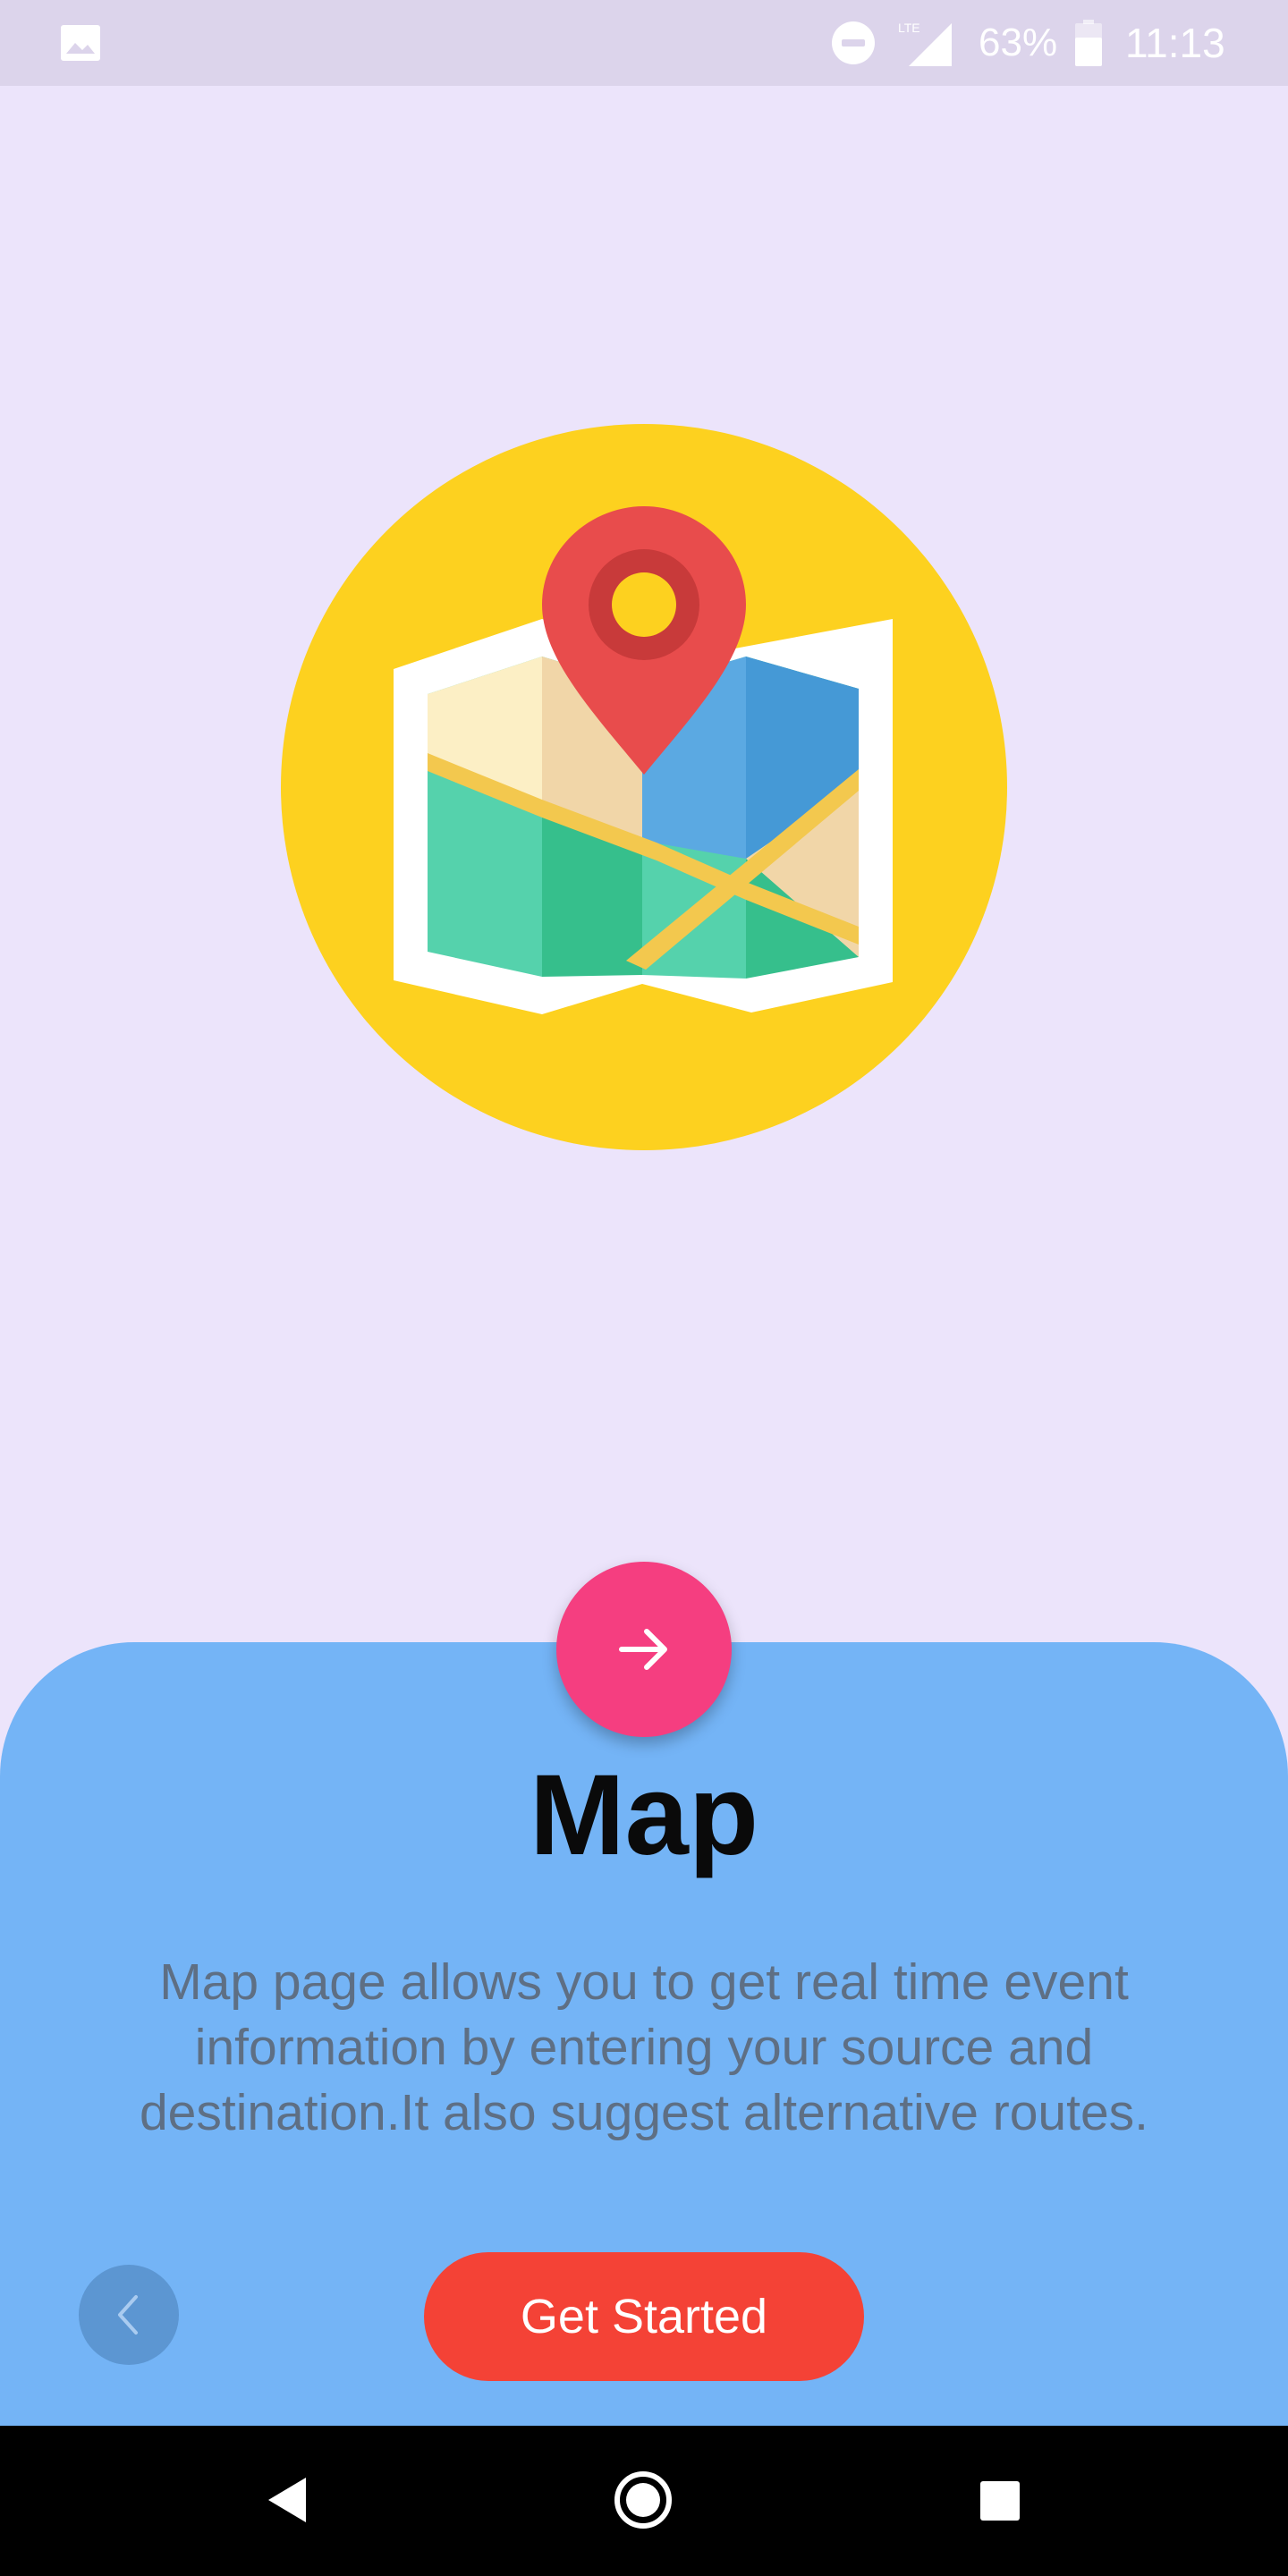  I want to click on navigation-bar, so click(644, 2501).